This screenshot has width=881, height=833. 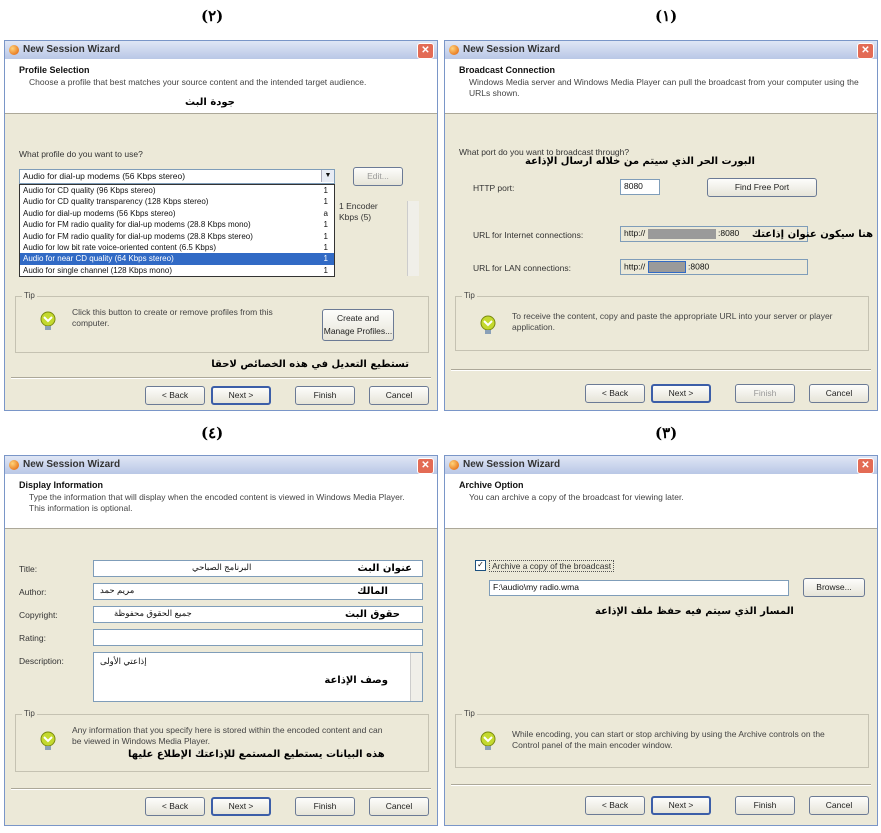 What do you see at coordinates (635, 233) in the screenshot?
I see `internet-url-scheme: http://` at bounding box center [635, 233].